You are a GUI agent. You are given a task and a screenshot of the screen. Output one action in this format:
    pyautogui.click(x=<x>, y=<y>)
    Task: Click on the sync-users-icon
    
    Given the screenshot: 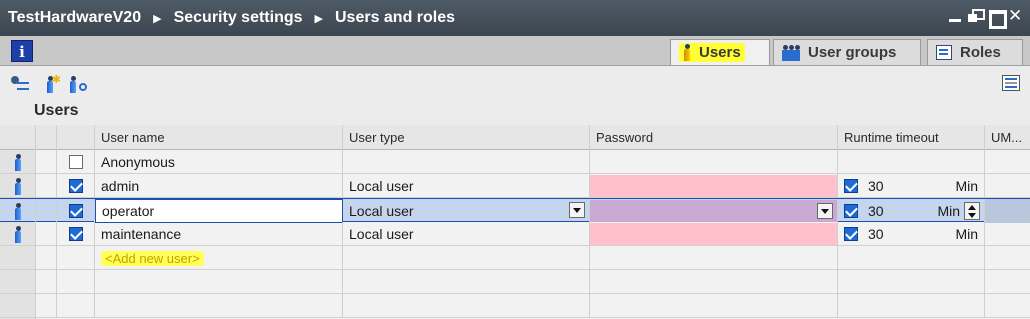 What is the action you would take?
    pyautogui.click(x=20, y=84)
    